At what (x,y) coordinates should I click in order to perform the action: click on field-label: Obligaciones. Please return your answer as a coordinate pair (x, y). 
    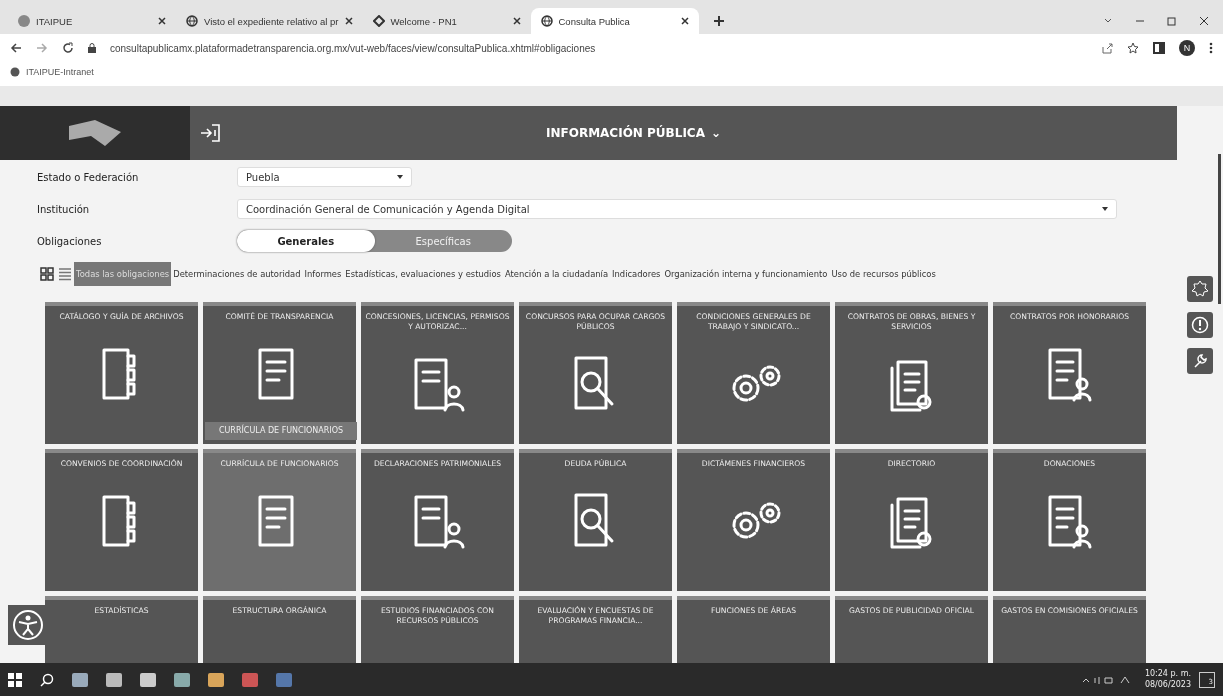
    Looking at the image, I should click on (70, 241).